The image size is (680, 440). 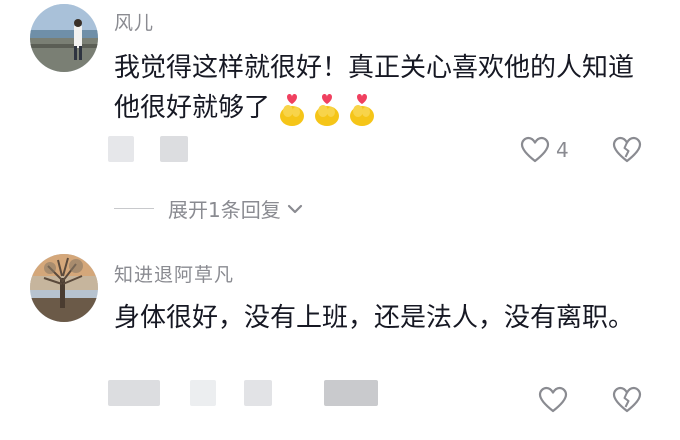 I want to click on expand-replies-button: 展开1条回复, so click(x=208, y=208).